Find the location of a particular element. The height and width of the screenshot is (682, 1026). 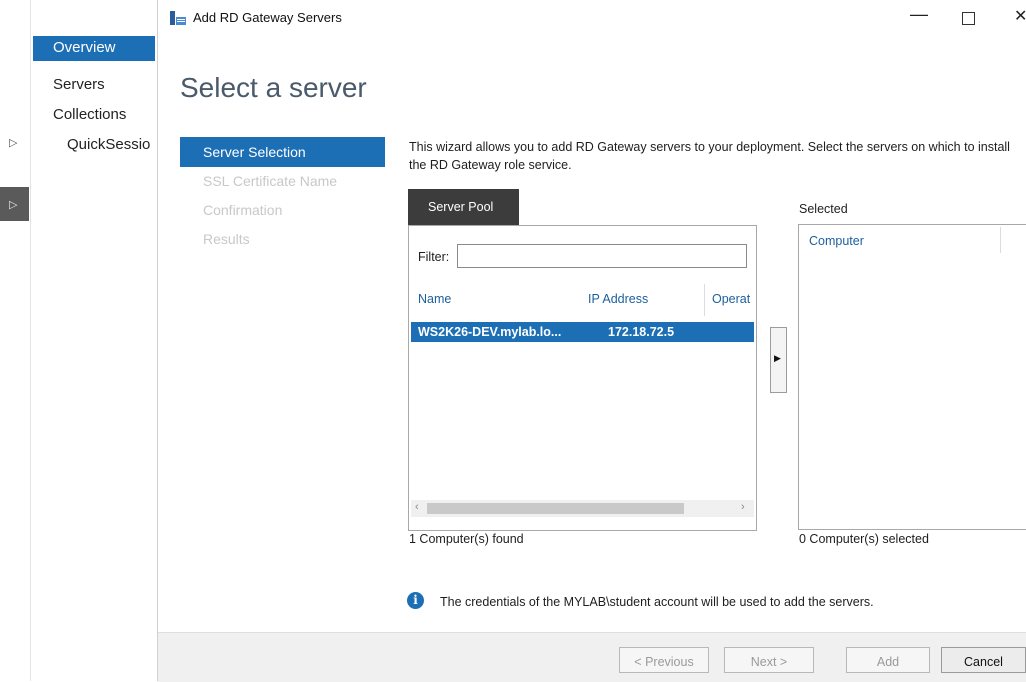

add-button: Add is located at coordinates (888, 660).